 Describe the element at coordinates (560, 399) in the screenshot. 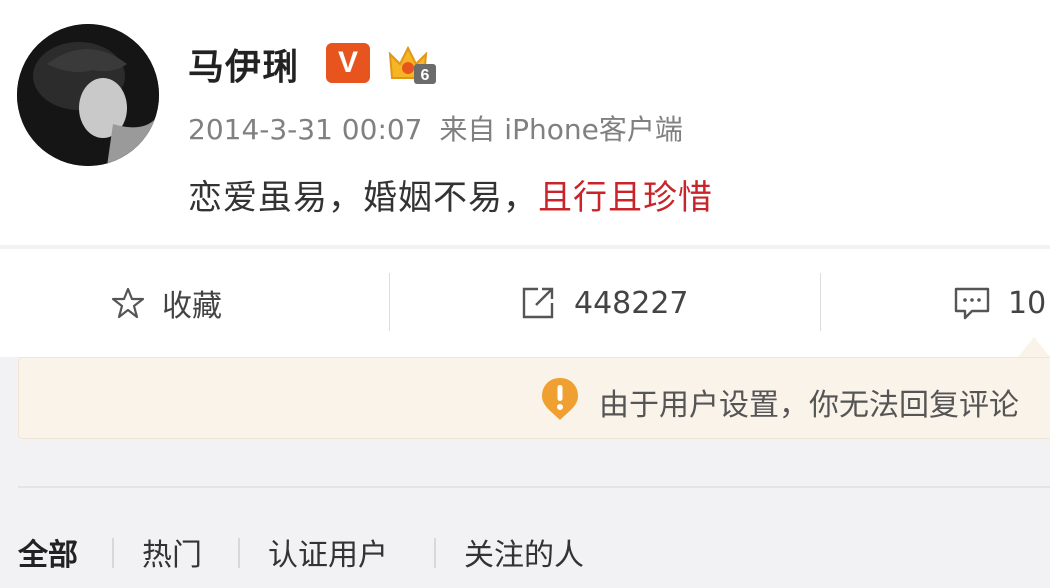

I see `warning-pin-icon` at that location.